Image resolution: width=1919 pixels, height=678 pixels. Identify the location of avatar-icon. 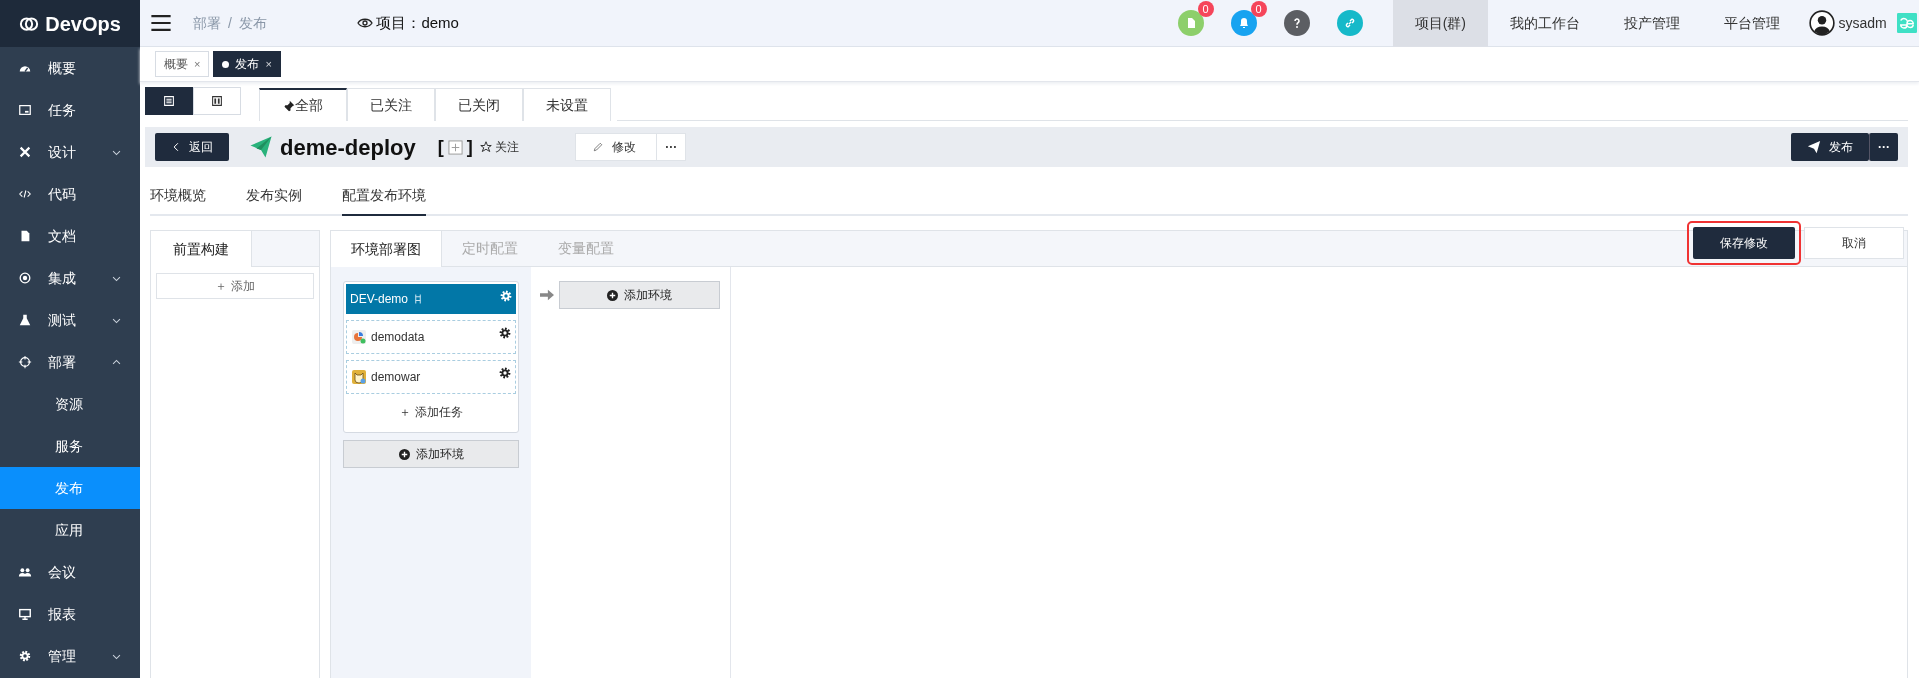
(1822, 23).